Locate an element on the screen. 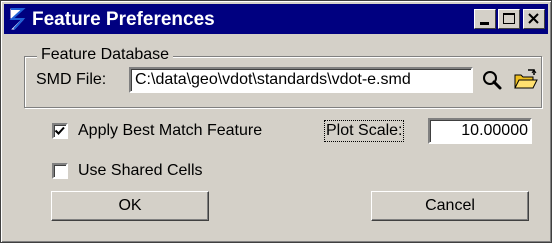  search-button is located at coordinates (493, 80).